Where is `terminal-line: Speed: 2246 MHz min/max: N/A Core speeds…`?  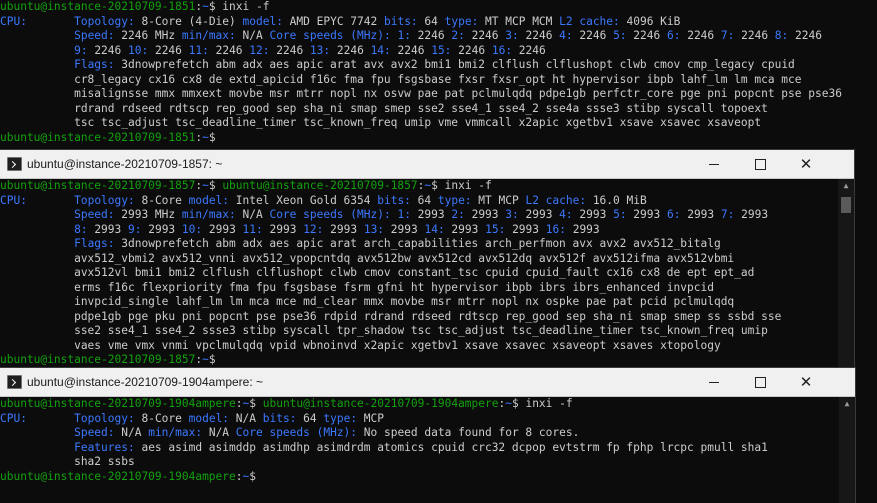
terminal-line: Speed: 2246 MHz min/max: N/A Core speeds… is located at coordinates (429, 36).